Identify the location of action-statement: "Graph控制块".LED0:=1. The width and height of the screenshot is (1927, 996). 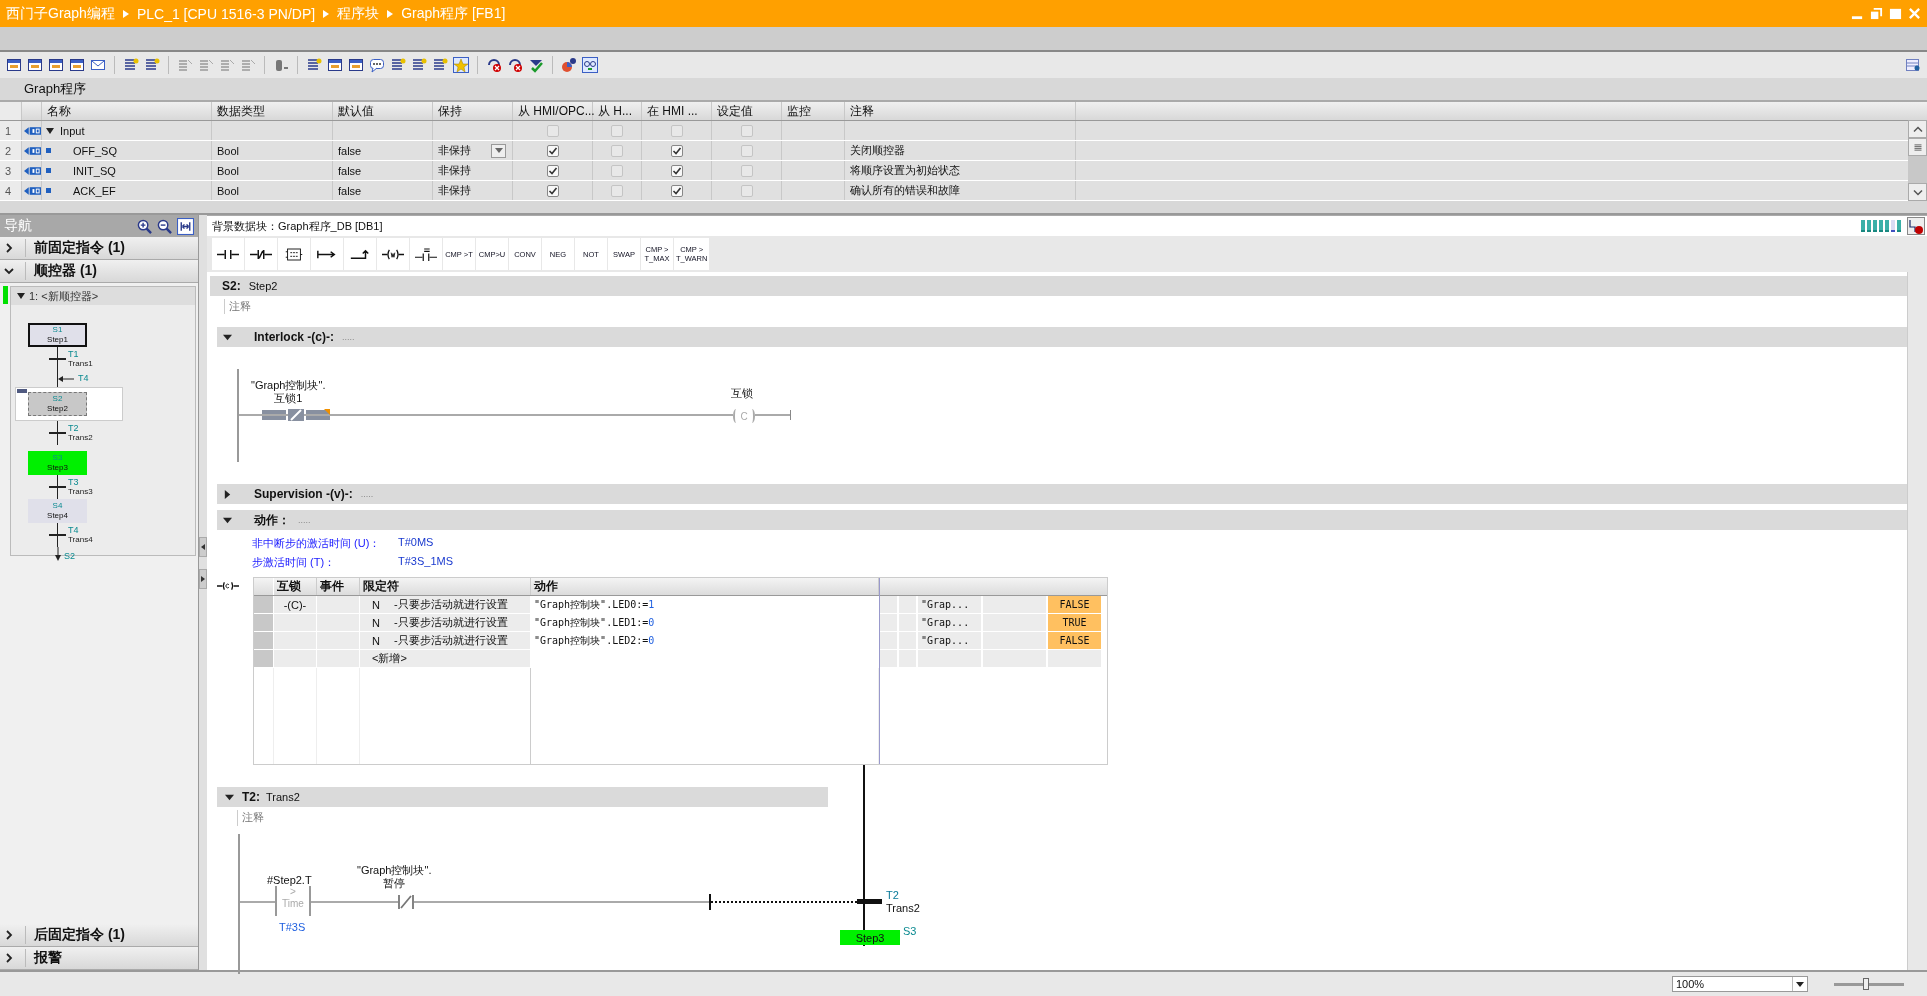
(705, 604).